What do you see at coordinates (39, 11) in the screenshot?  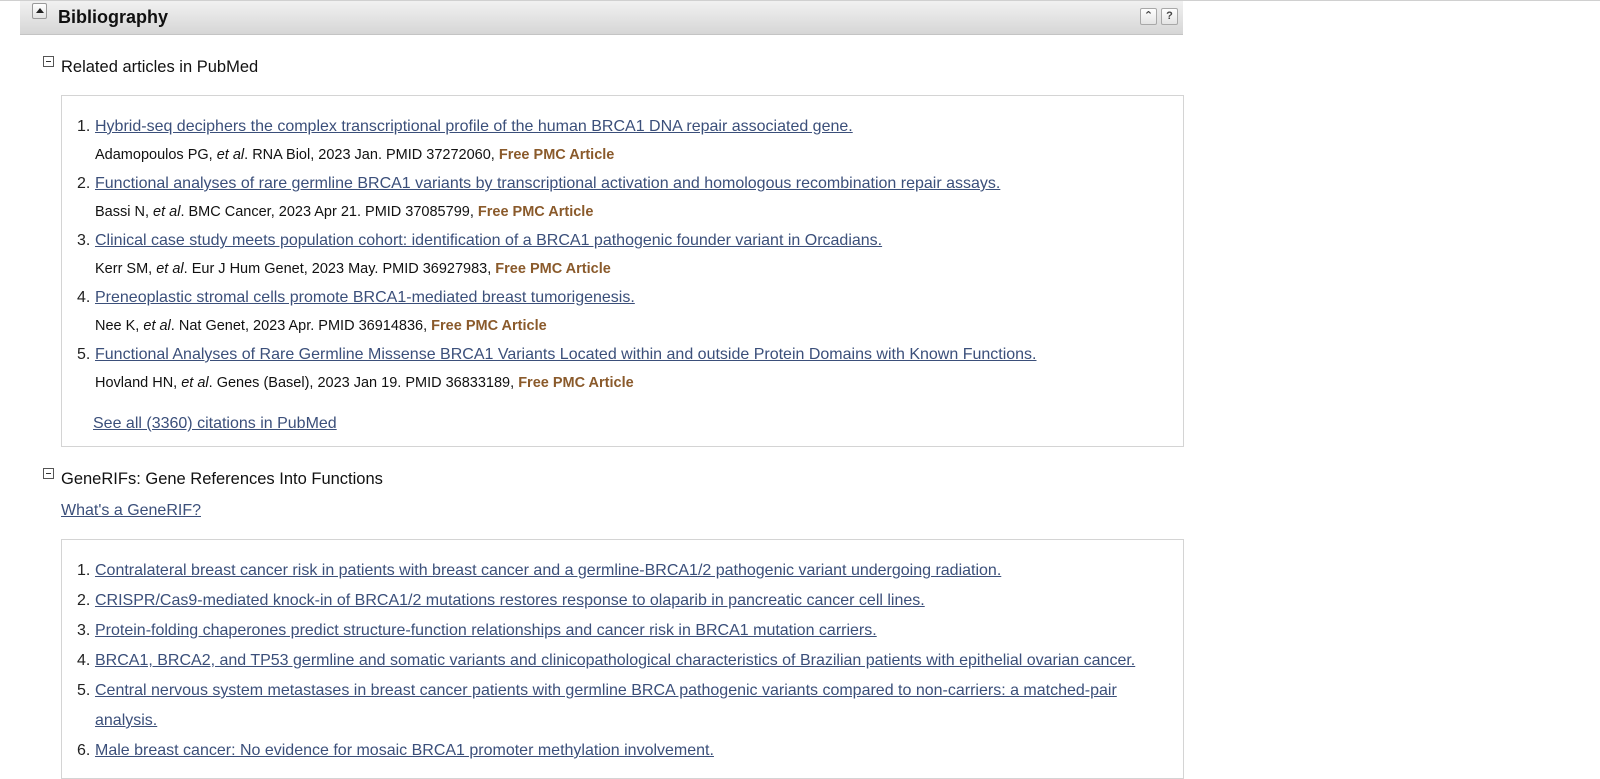 I see `collapse-section-icon` at bounding box center [39, 11].